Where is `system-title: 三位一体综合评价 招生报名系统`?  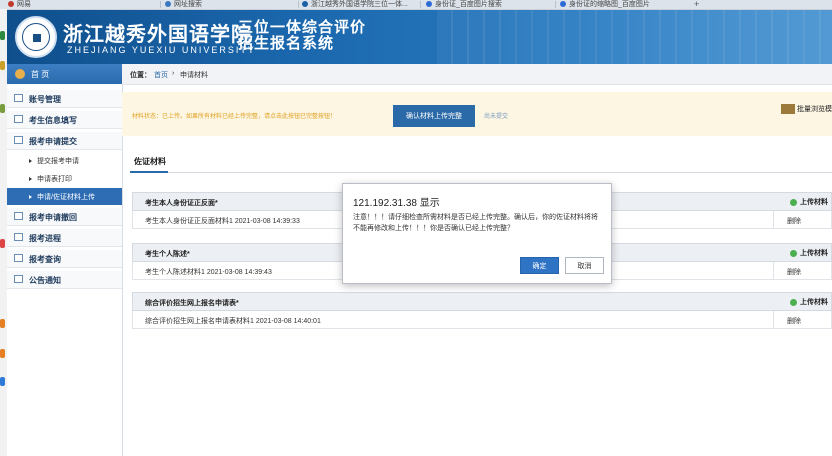
system-title: 三位一体综合评价 招生报名系统 is located at coordinates (302, 35).